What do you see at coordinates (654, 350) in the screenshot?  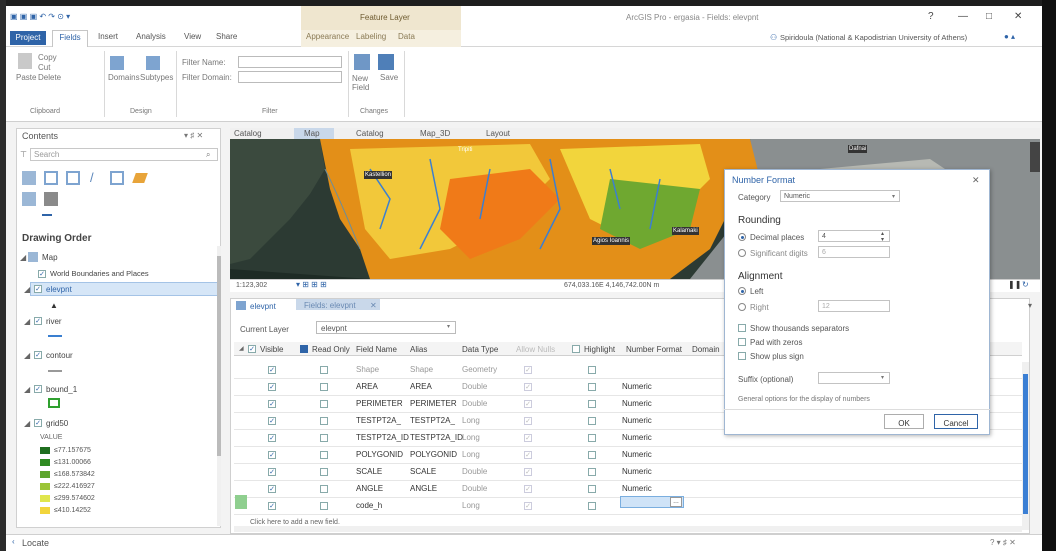 I see `column-number-format: Number Format` at bounding box center [654, 350].